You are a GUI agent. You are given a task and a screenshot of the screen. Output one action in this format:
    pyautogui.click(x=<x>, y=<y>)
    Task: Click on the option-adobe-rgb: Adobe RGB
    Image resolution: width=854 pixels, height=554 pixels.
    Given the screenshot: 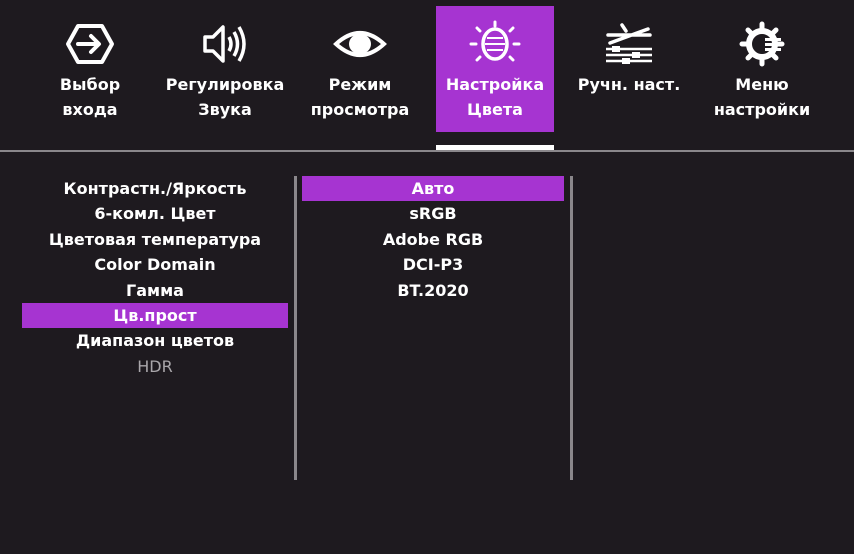 What is the action you would take?
    pyautogui.click(x=433, y=239)
    